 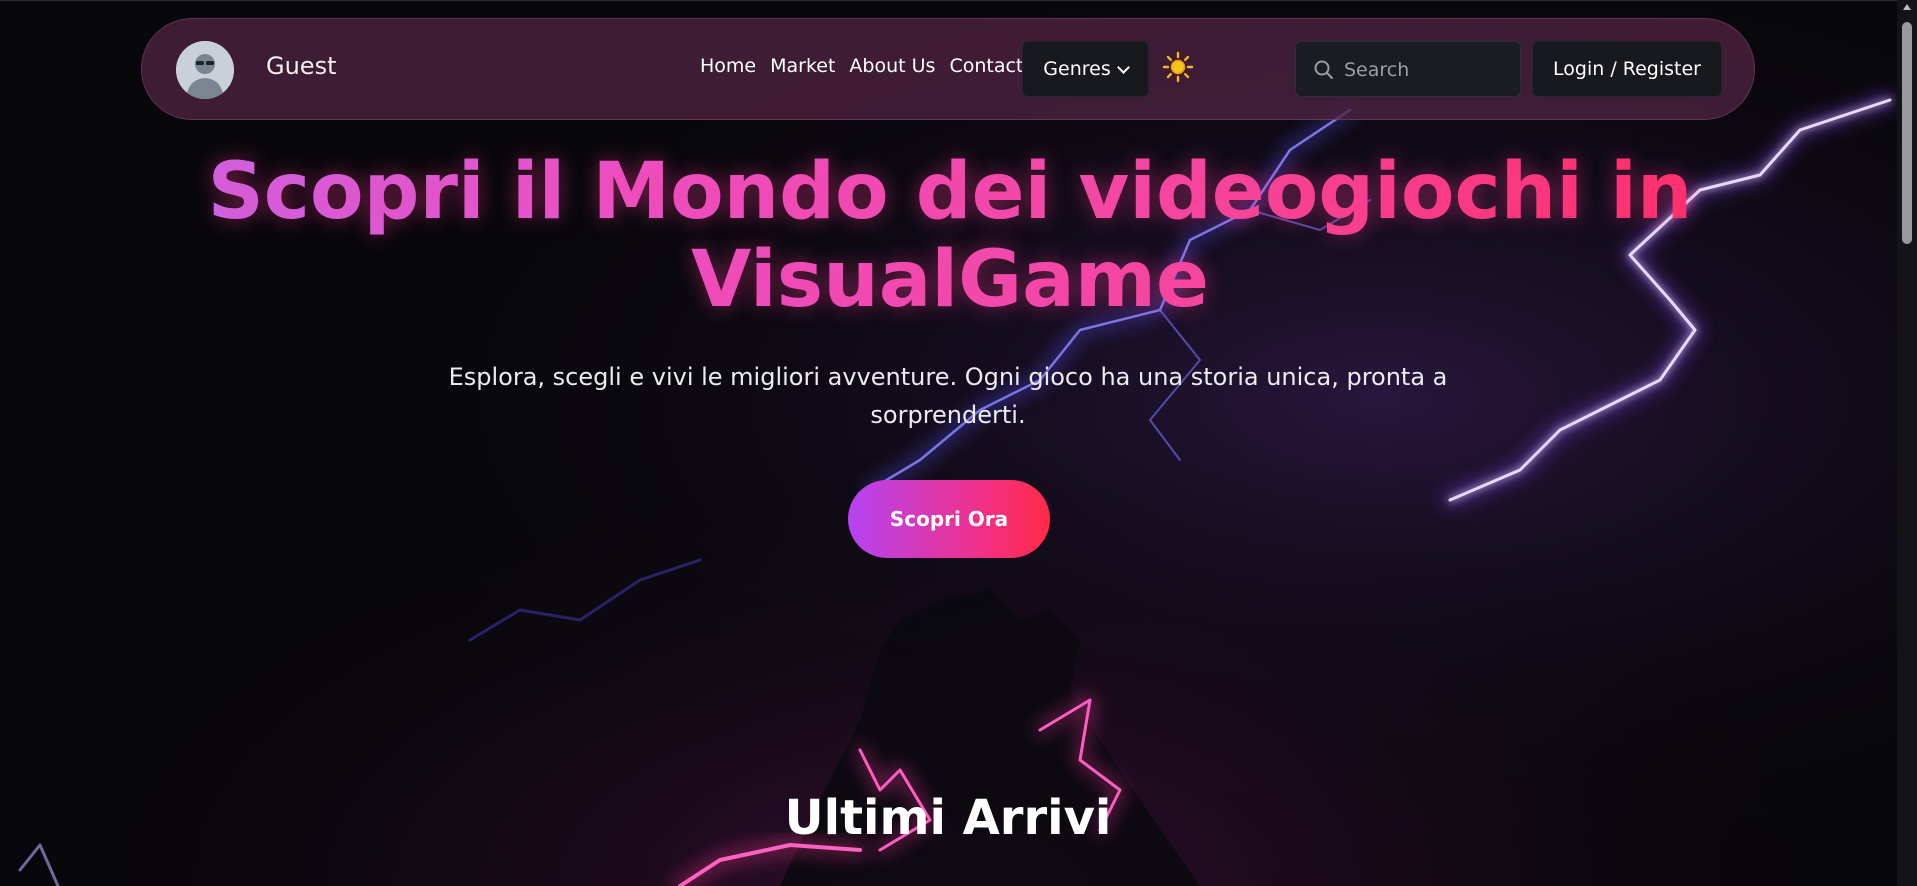 I want to click on chevron-down-icon, so click(x=1123, y=67).